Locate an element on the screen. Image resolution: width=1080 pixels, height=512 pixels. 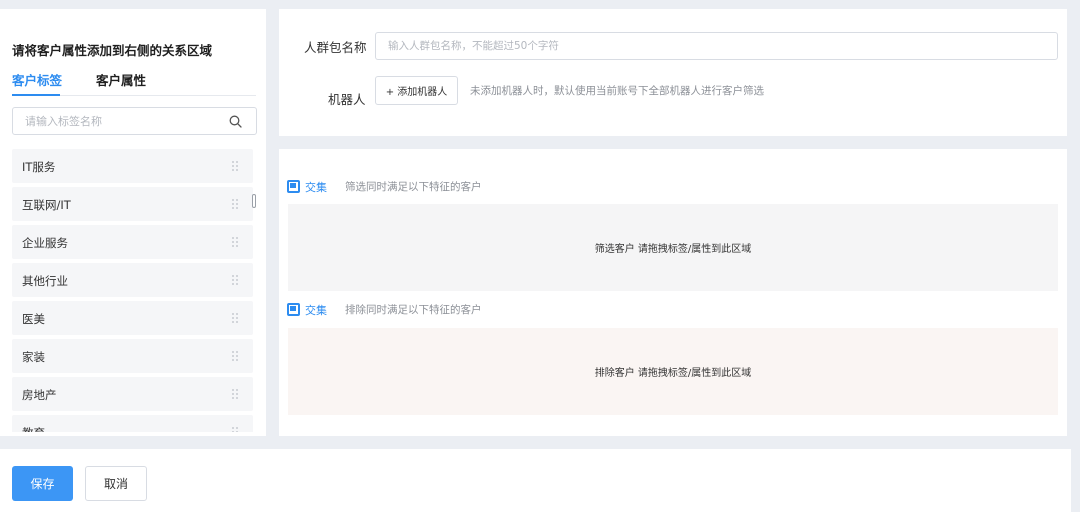
tag-label: 家装 is located at coordinates (33, 357).